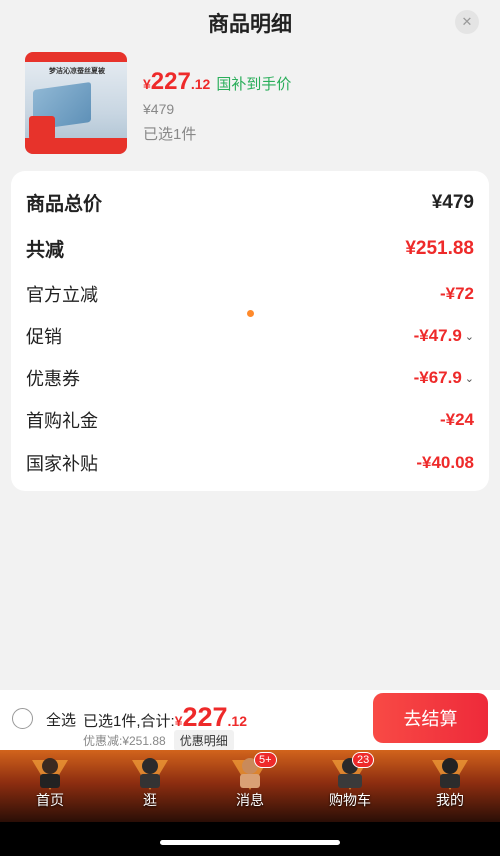  I want to click on bottom-tab-bar: 首页 逛 5+ 消息 23 购物车 我的, so click(250, 786).